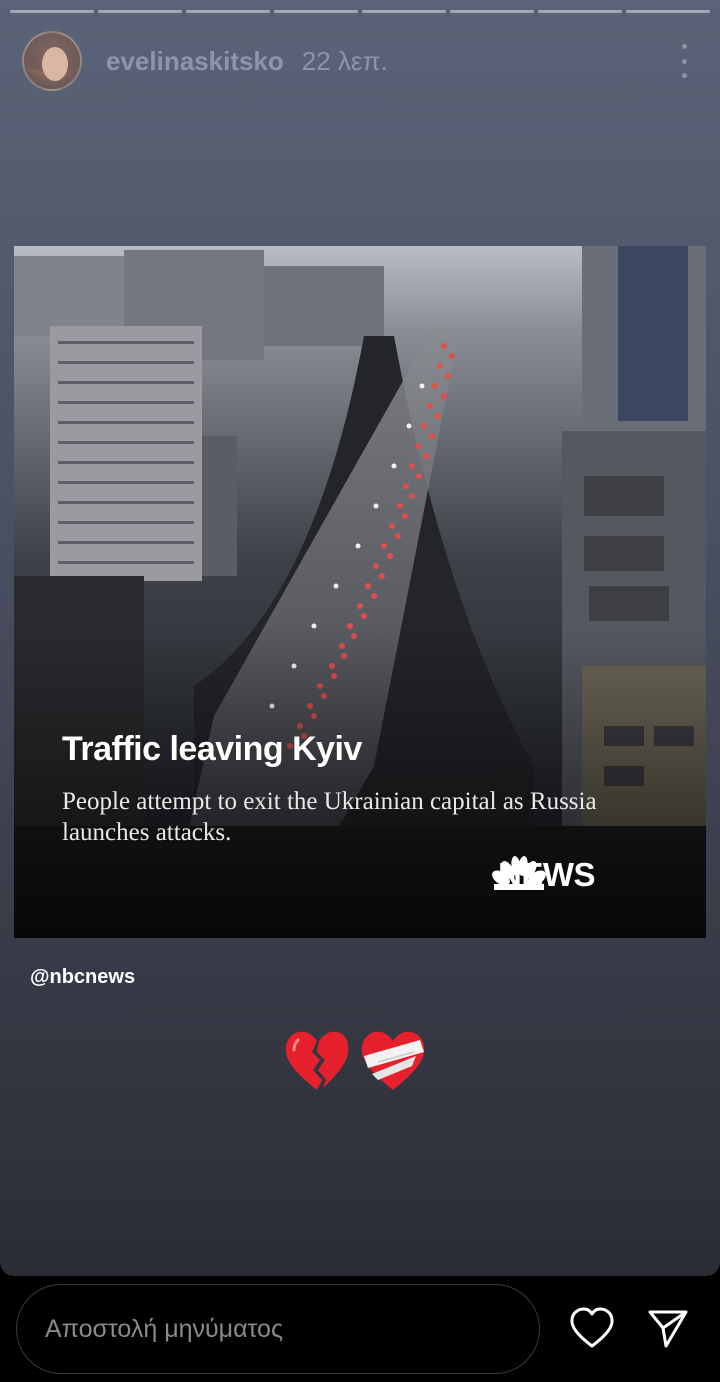 This screenshot has width=720, height=1382. I want to click on story-footer, so click(360, 1329).